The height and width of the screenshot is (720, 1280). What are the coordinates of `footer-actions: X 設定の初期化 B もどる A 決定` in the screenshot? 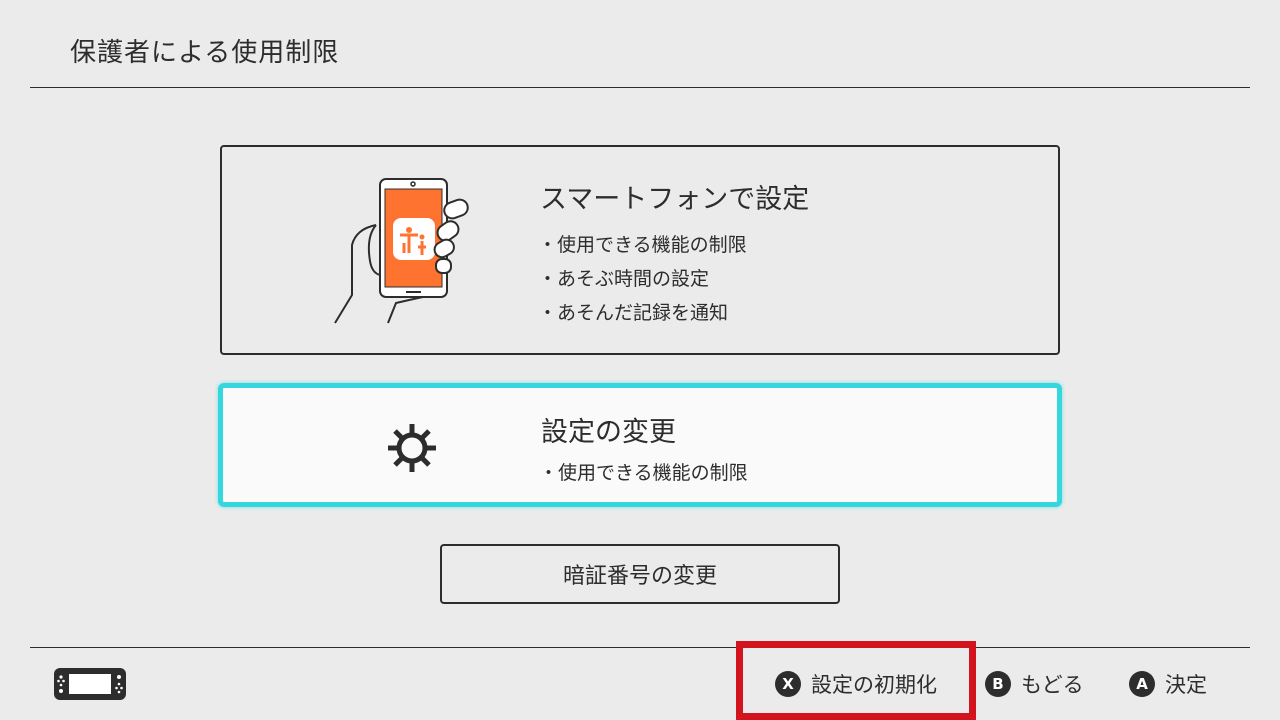 It's located at (640, 684).